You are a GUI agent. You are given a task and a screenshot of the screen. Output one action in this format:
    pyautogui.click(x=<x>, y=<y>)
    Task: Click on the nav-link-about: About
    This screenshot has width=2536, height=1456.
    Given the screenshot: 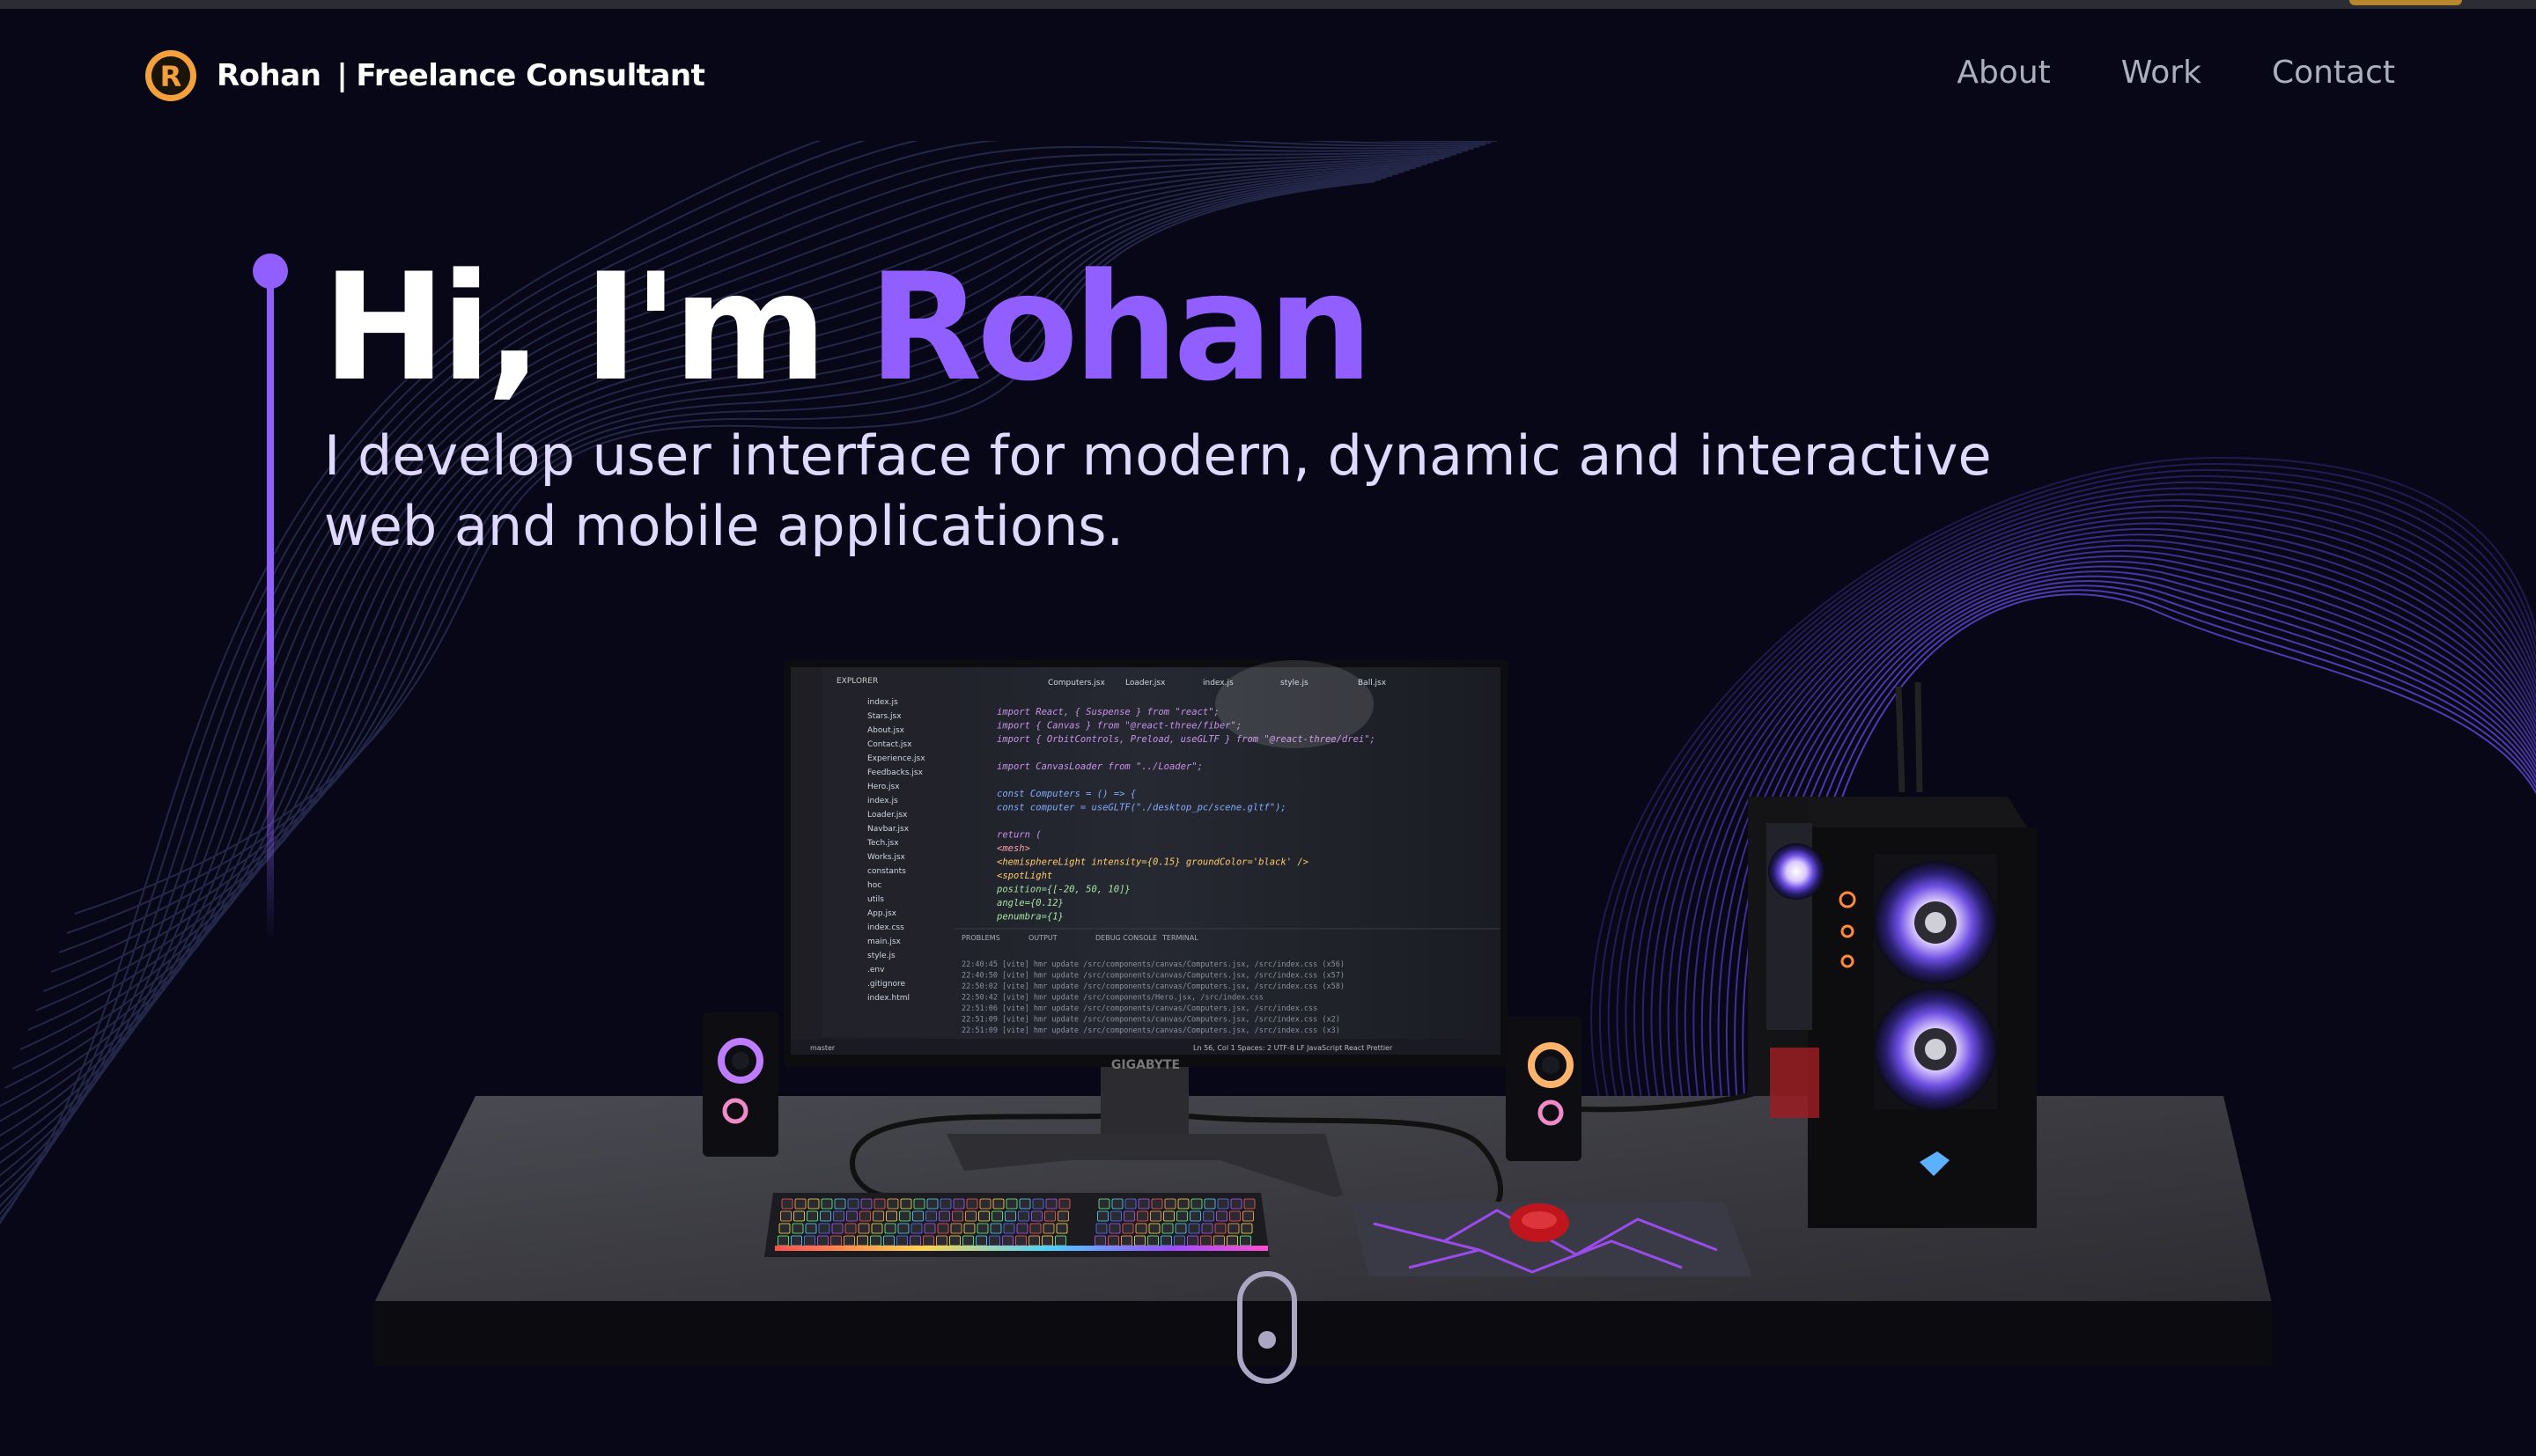 What is the action you would take?
    pyautogui.click(x=2004, y=73)
    